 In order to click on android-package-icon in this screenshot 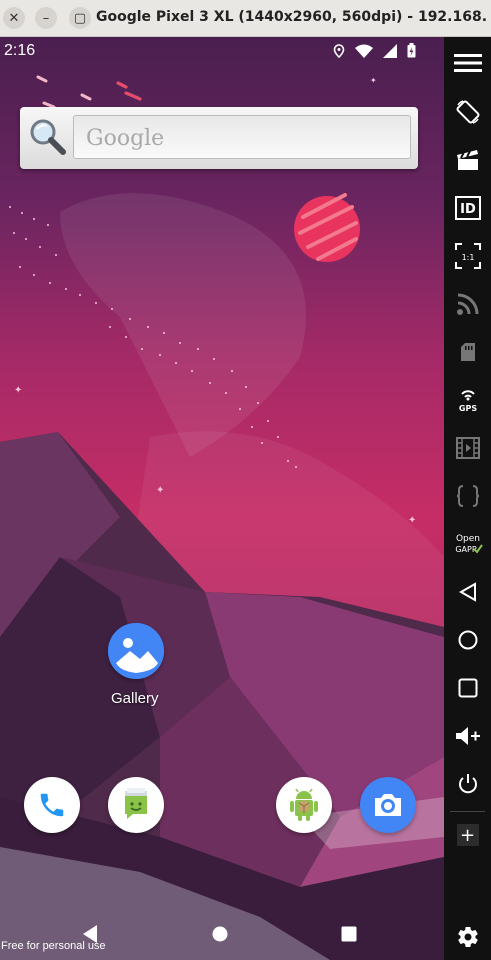, I will do `click(304, 804)`.